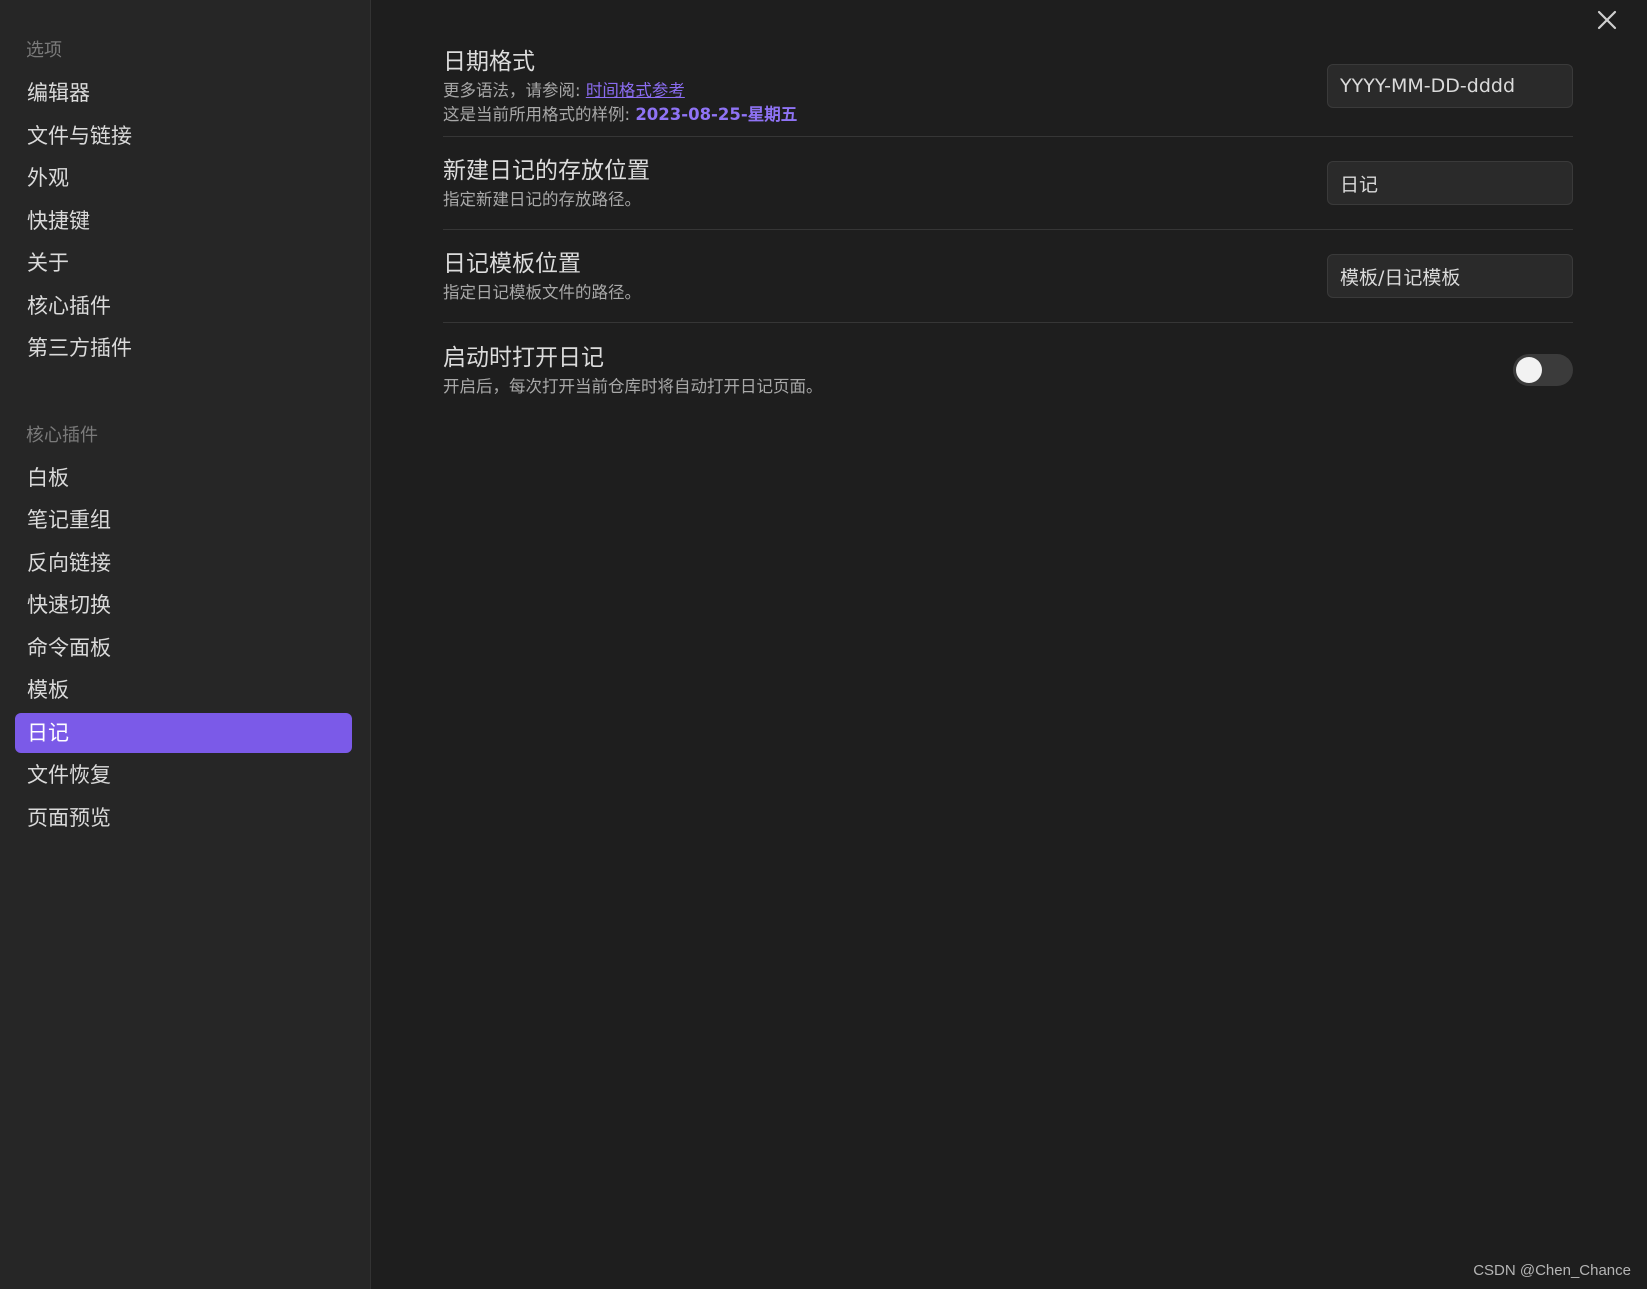 This screenshot has height=1289, width=1647. Describe the element at coordinates (1529, 369) in the screenshot. I see `toggle-knob` at that location.